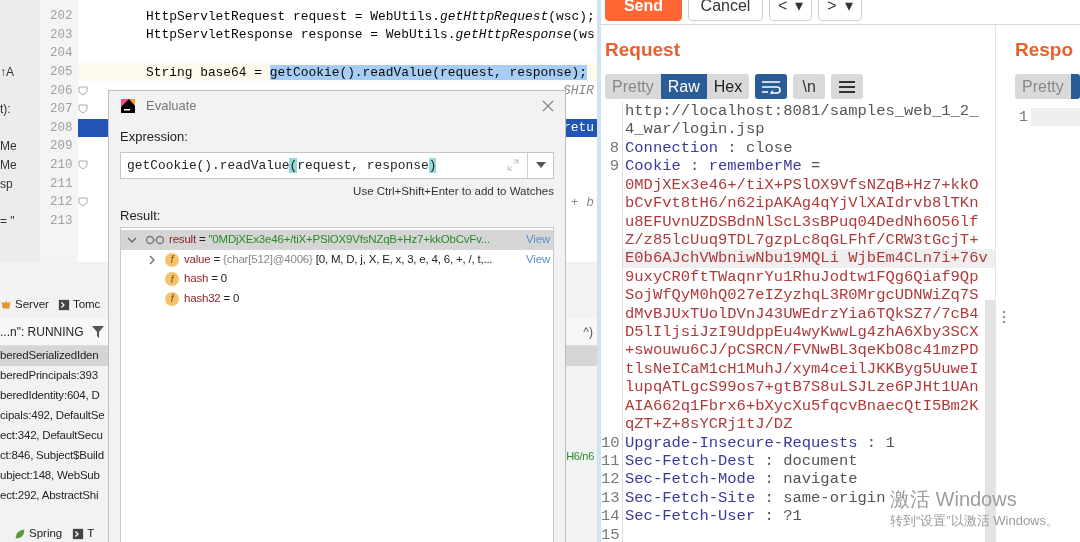 The width and height of the screenshot is (1080, 542). What do you see at coordinates (728, 86) in the screenshot?
I see `view-tab: Hex` at bounding box center [728, 86].